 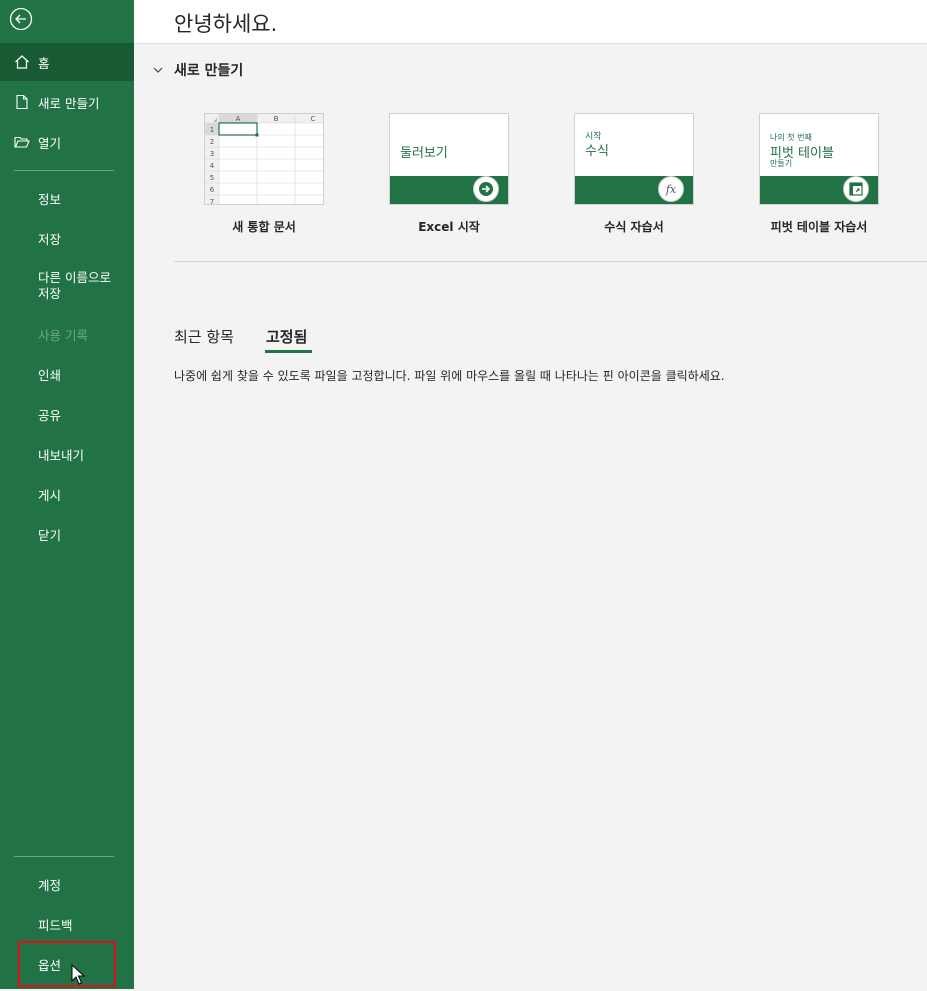 I want to click on thumb-text: 둘러보기, so click(x=424, y=153).